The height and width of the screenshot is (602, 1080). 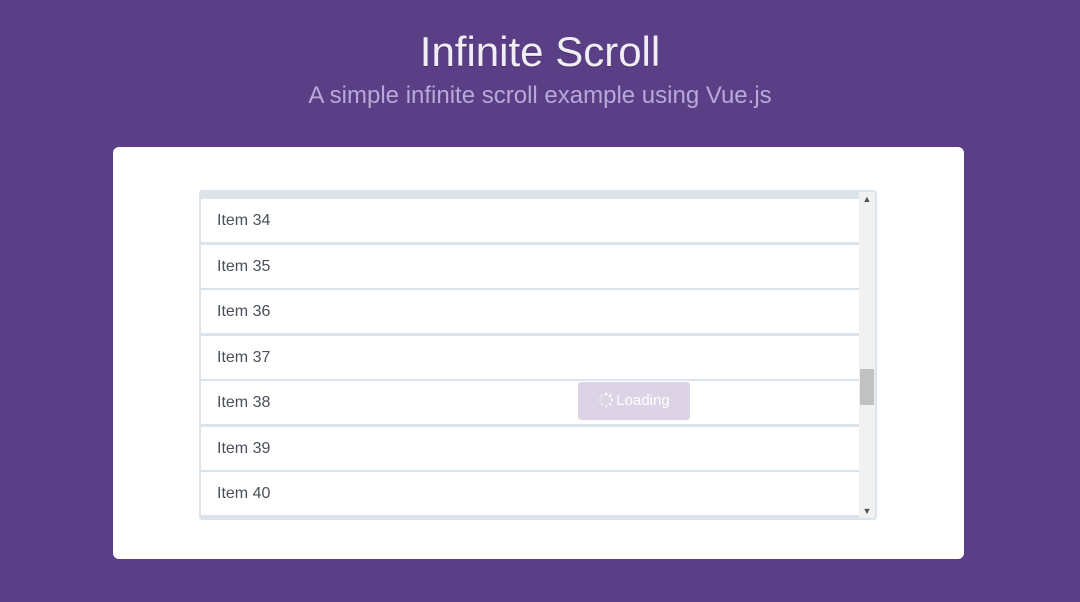 I want to click on list-item-label: Item 36, so click(x=244, y=311).